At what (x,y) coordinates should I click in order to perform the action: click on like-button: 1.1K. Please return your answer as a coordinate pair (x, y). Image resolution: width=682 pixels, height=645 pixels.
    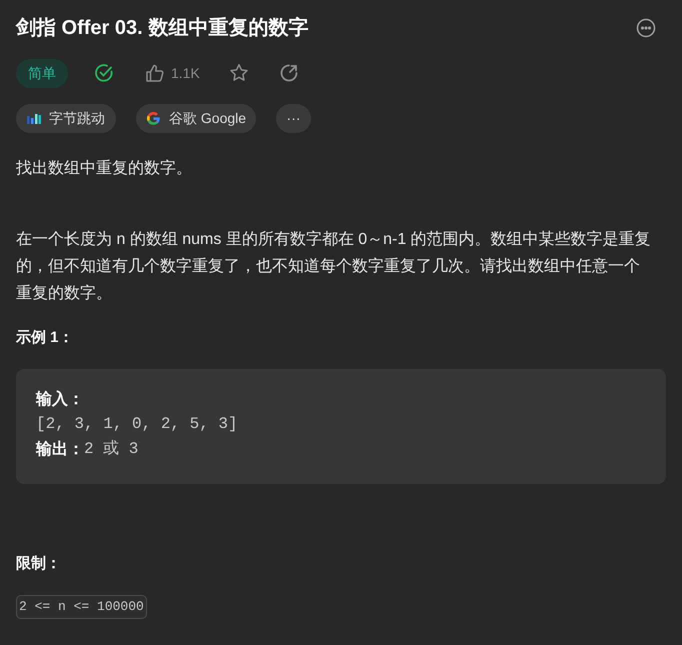
    Looking at the image, I should click on (172, 73).